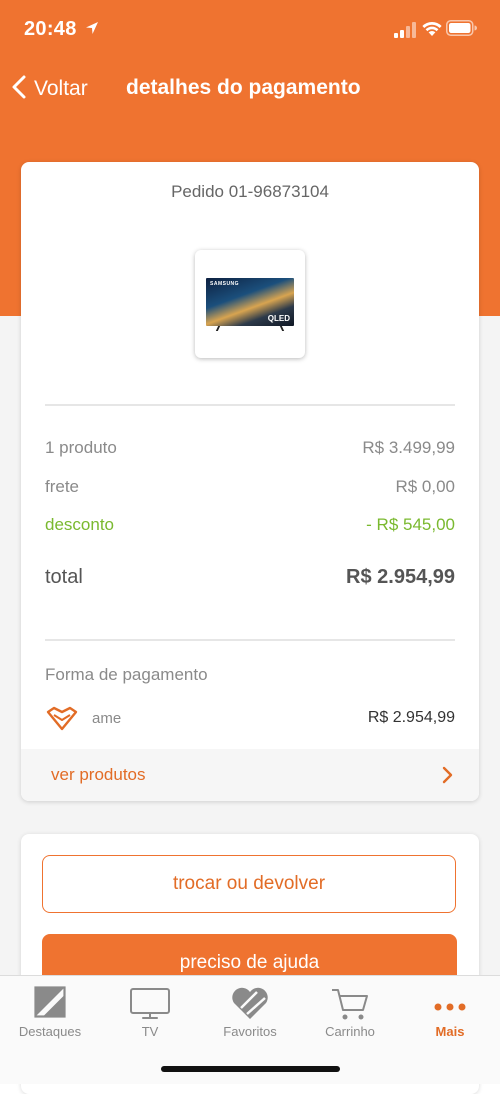 This screenshot has height=1094, width=500. What do you see at coordinates (278, 318) in the screenshot?
I see `tv-qled-badge: QLED` at bounding box center [278, 318].